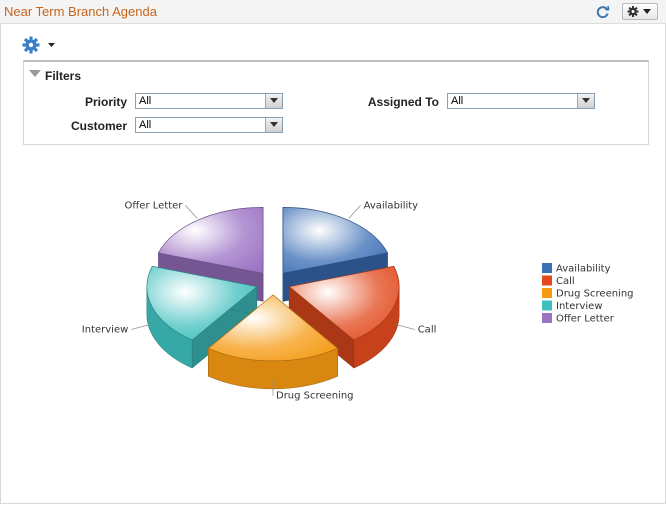 Image resolution: width=666 pixels, height=505 pixels. I want to click on legend-item-availability: Availability, so click(576, 269).